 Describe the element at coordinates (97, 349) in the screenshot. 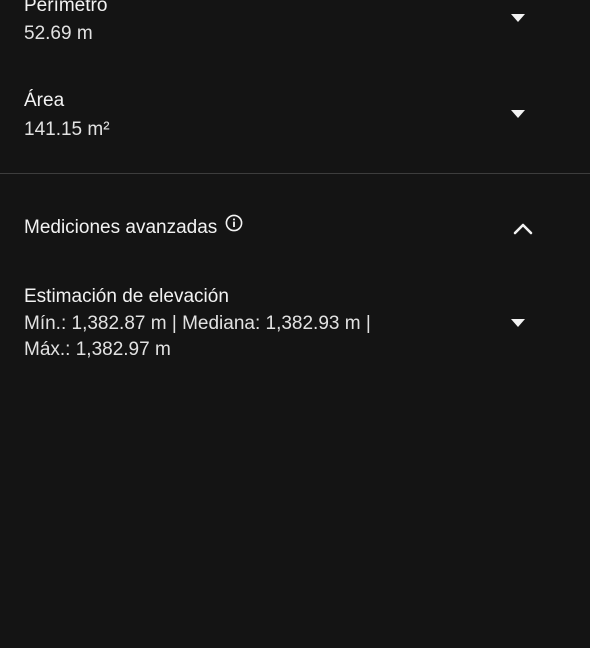

I see `elevation-stats-line2: Máx.: 1,382.97 m` at that location.